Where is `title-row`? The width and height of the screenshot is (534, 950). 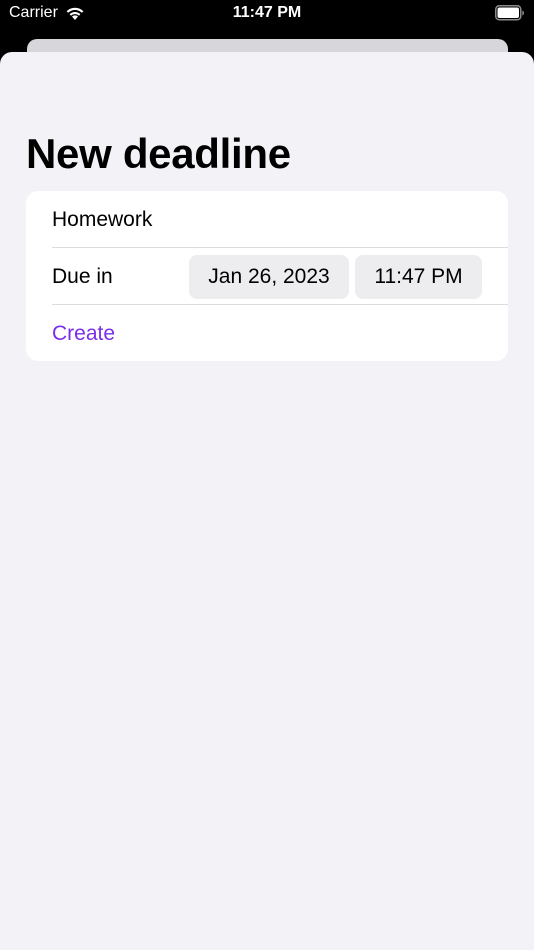 title-row is located at coordinates (280, 219).